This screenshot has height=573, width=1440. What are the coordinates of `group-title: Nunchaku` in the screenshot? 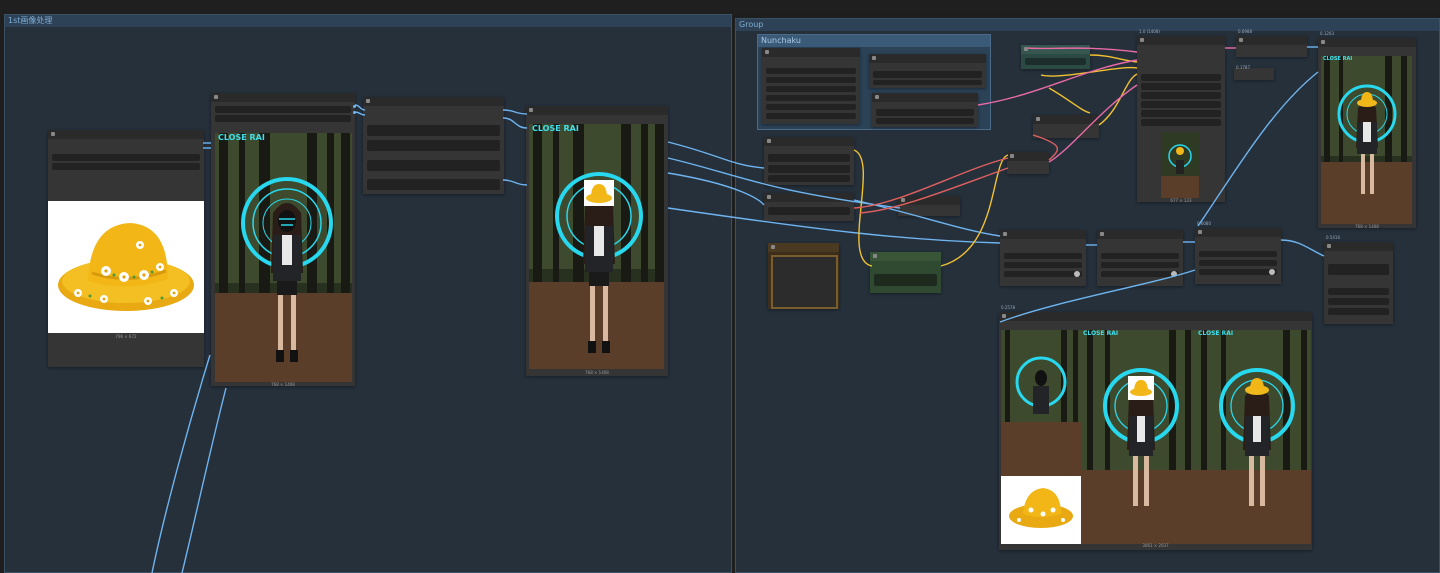 It's located at (874, 41).